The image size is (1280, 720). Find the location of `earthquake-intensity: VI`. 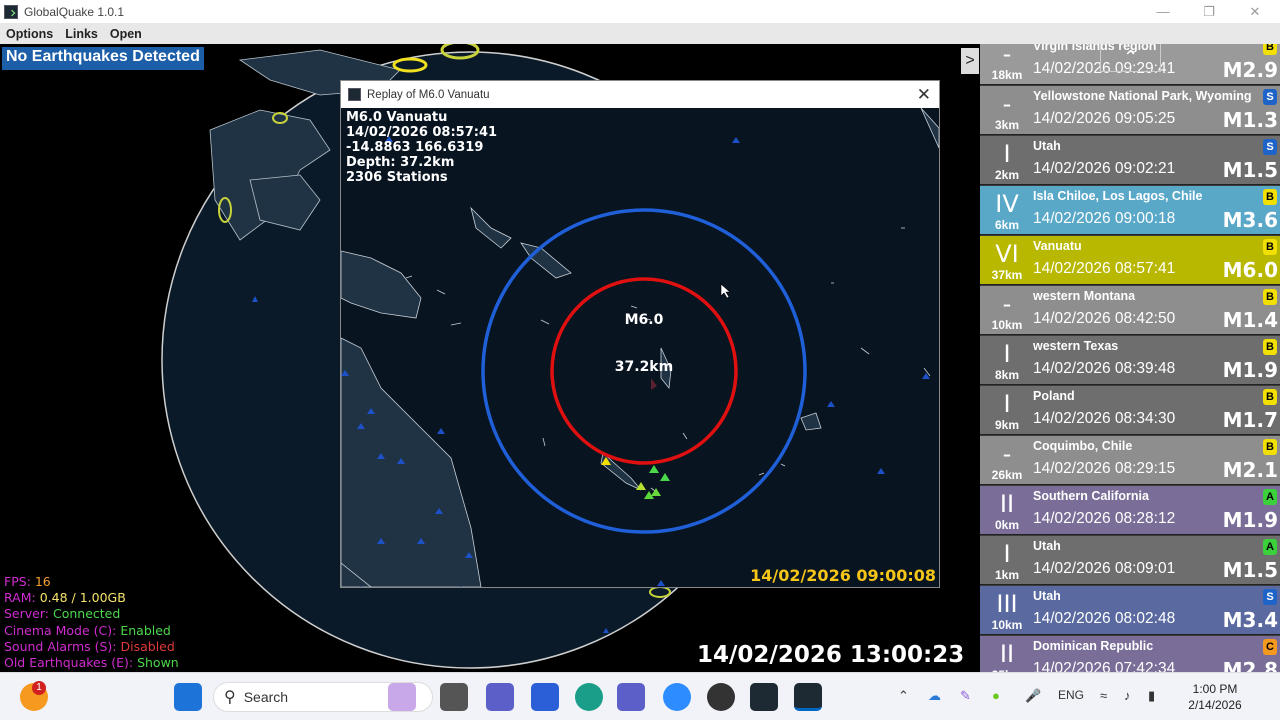

earthquake-intensity: VI is located at coordinates (1007, 254).